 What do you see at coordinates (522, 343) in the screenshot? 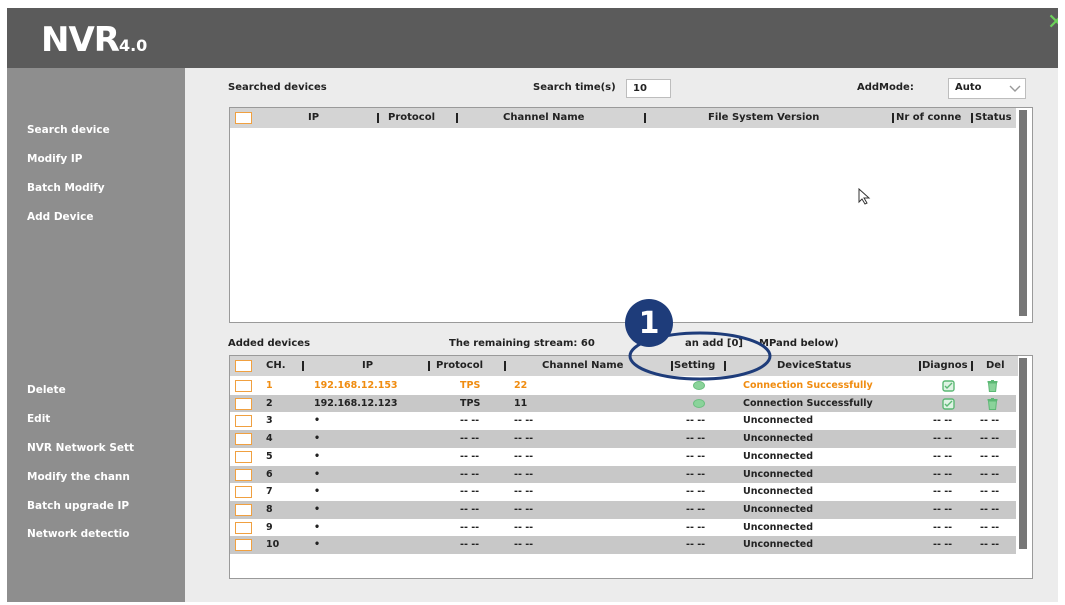
I see `remaining-stream-text: The remaining stream: 60` at bounding box center [522, 343].